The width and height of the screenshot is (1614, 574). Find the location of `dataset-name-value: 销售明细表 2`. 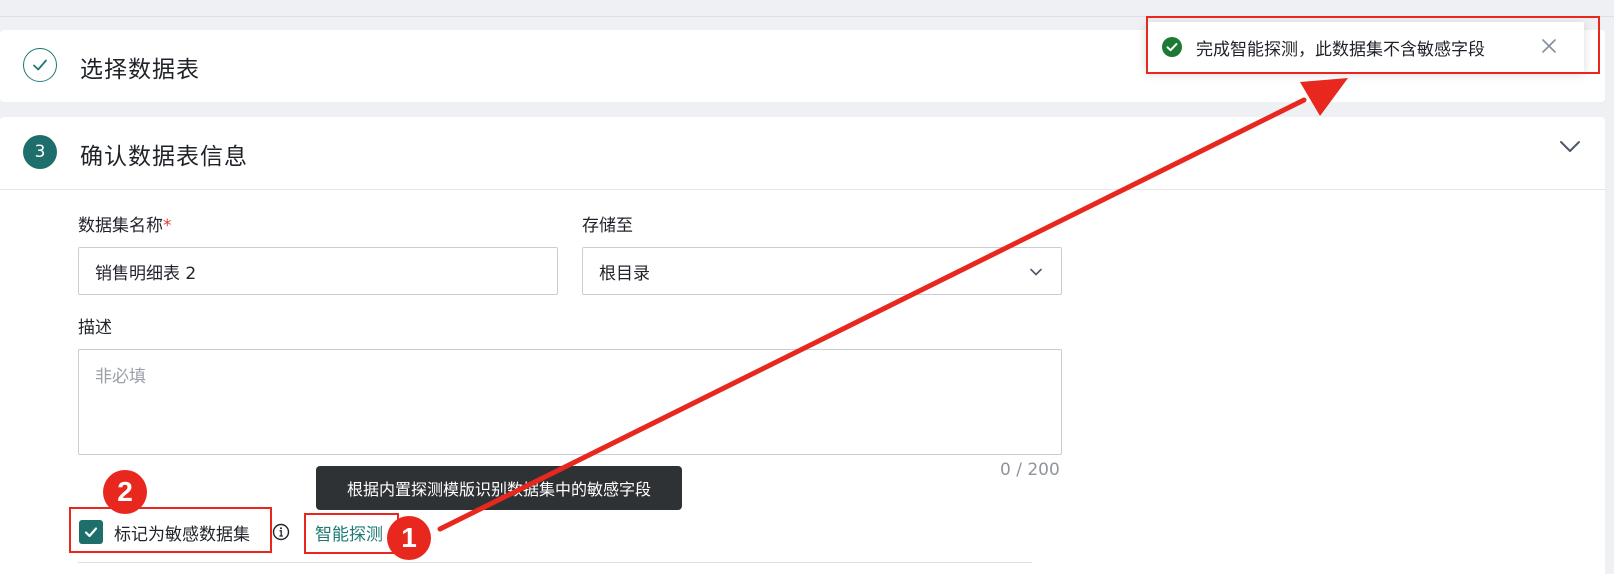

dataset-name-value: 销售明细表 2 is located at coordinates (146, 273).